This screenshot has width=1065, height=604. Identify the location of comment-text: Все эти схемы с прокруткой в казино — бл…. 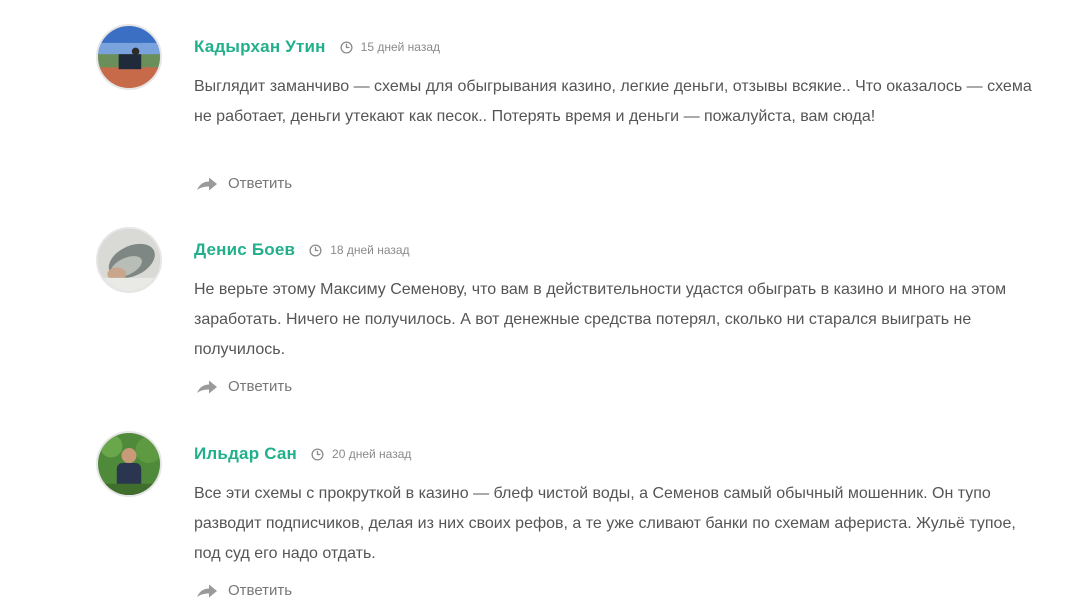
(605, 523).